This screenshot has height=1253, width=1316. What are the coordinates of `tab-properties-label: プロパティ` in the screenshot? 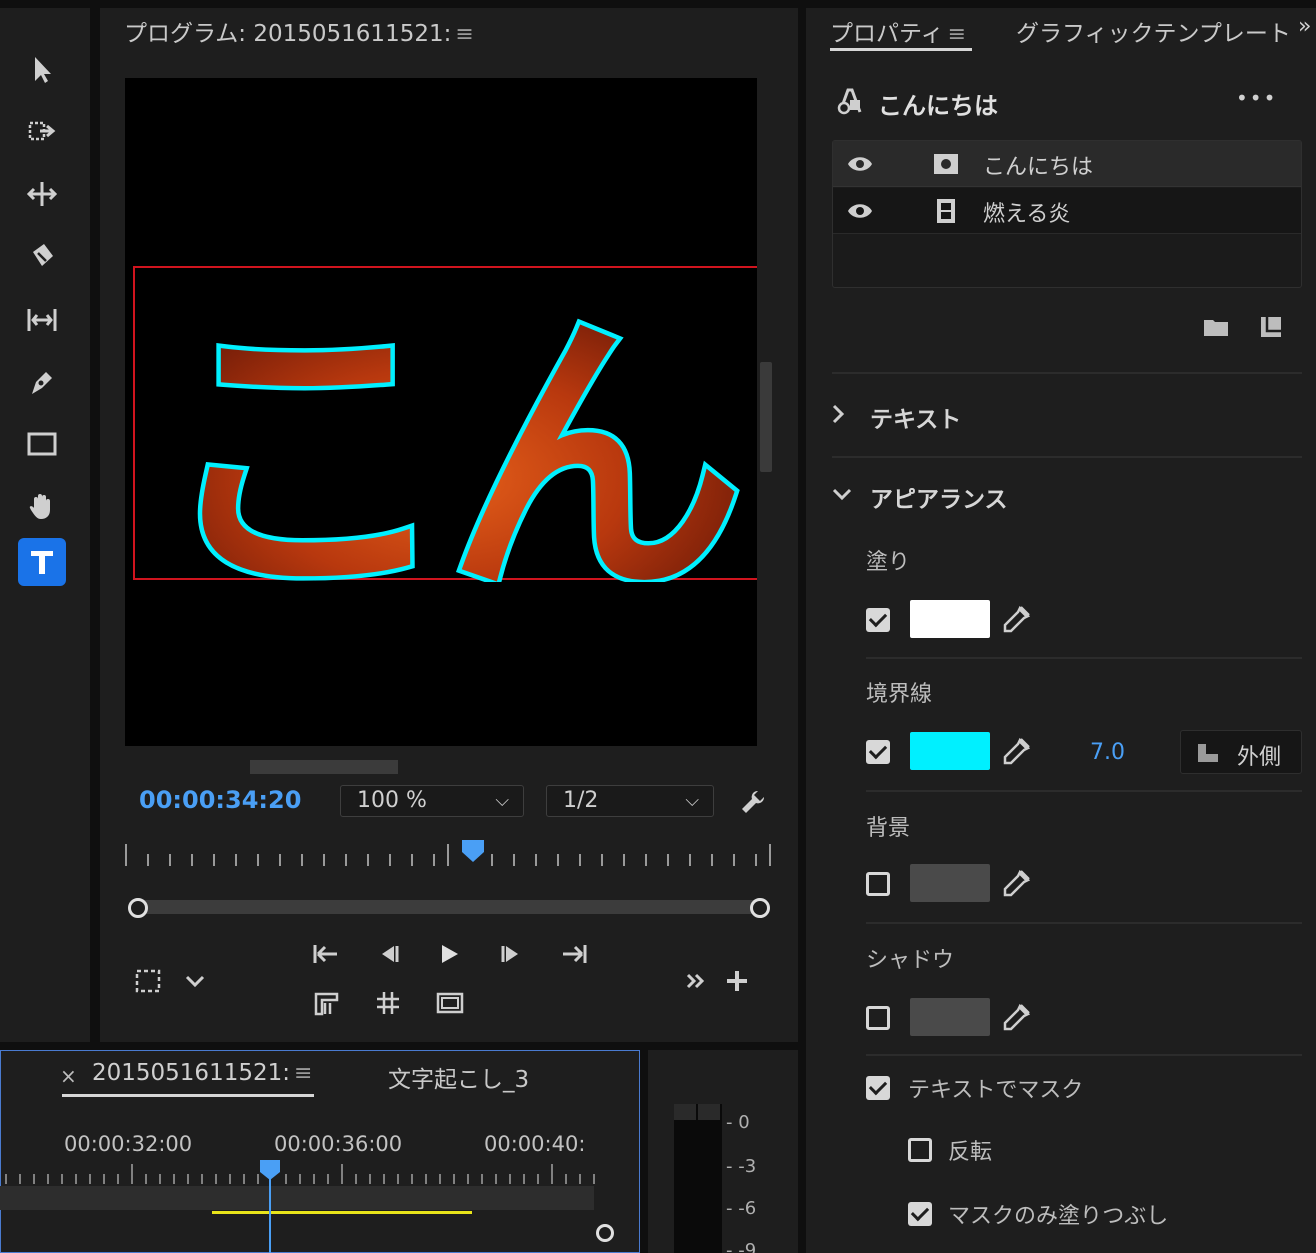 It's located at (887, 34).